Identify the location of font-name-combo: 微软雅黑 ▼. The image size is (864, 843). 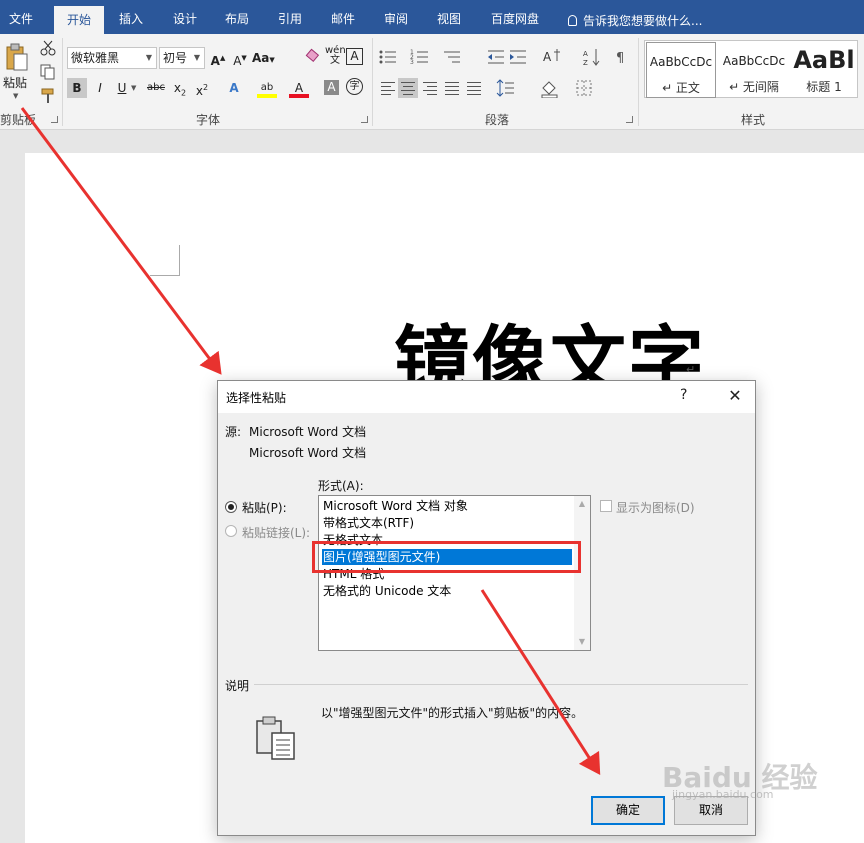
(112, 58).